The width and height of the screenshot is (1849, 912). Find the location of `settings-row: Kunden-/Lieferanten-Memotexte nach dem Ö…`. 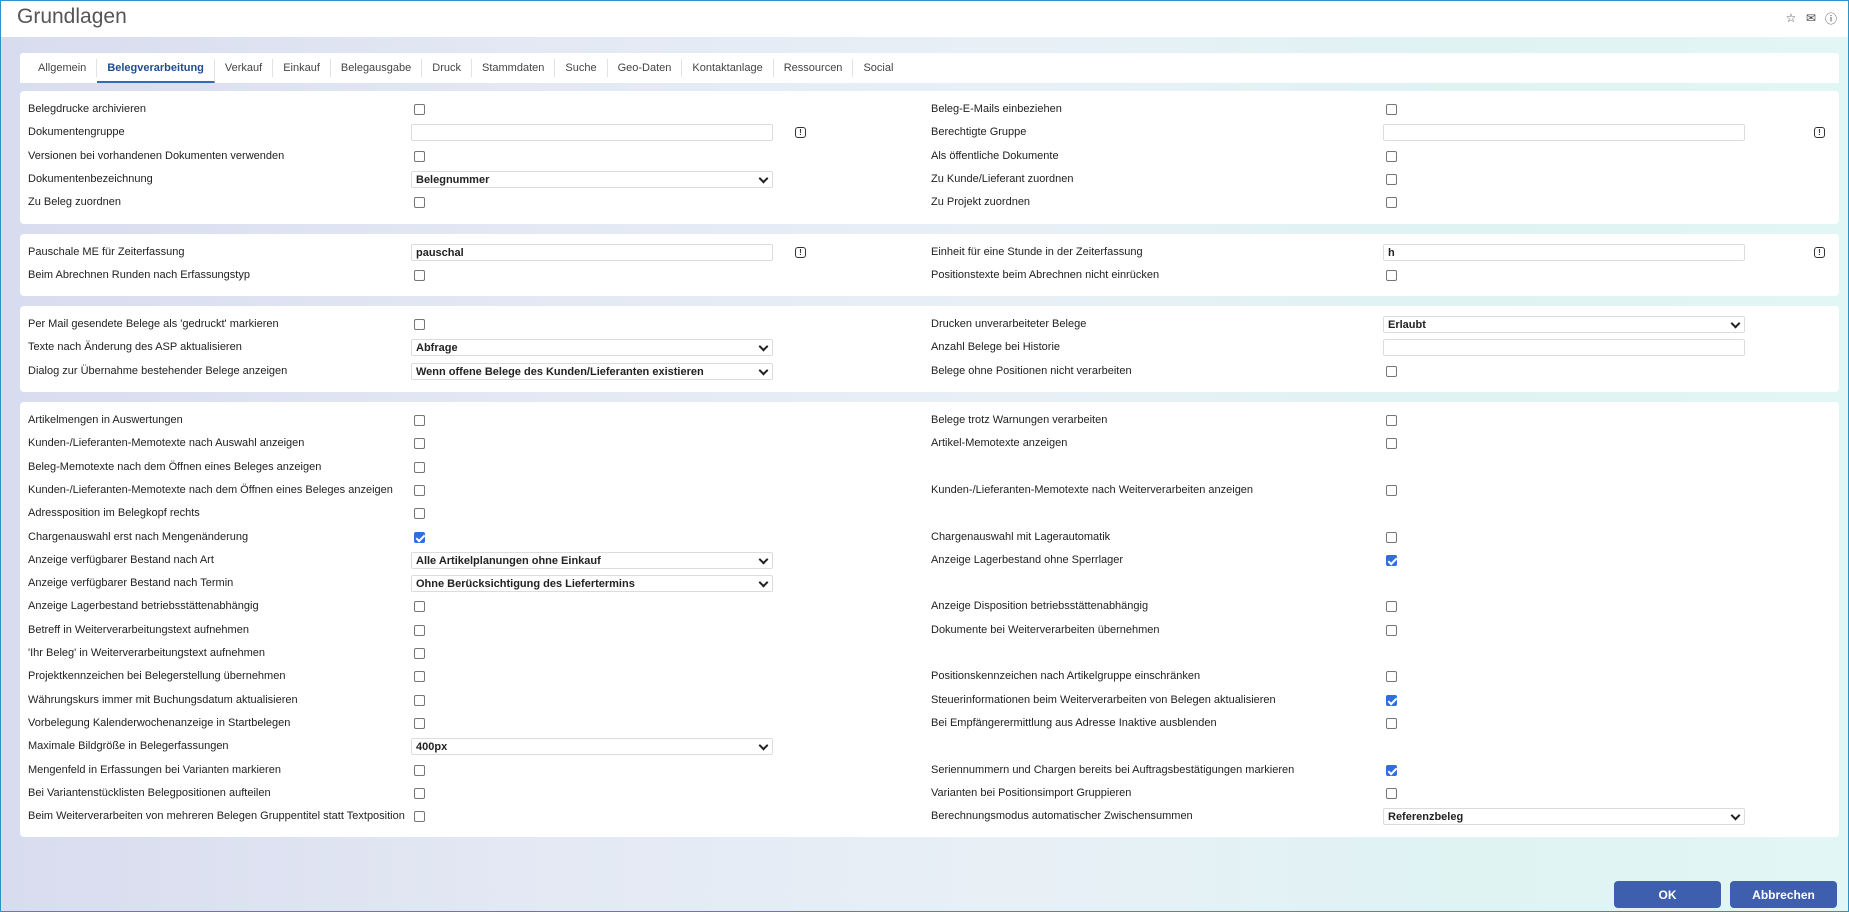

settings-row: Kunden-/Lieferanten-Memotexte nach dem Ö… is located at coordinates (929, 491).